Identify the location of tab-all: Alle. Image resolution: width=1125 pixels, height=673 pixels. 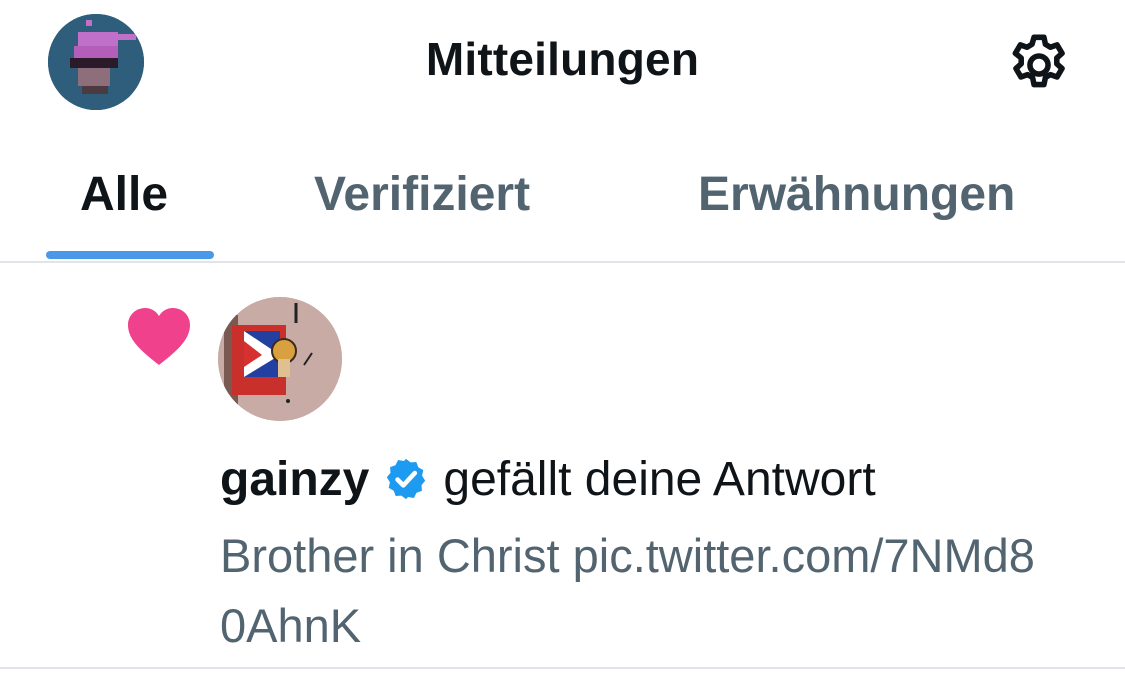
(124, 194).